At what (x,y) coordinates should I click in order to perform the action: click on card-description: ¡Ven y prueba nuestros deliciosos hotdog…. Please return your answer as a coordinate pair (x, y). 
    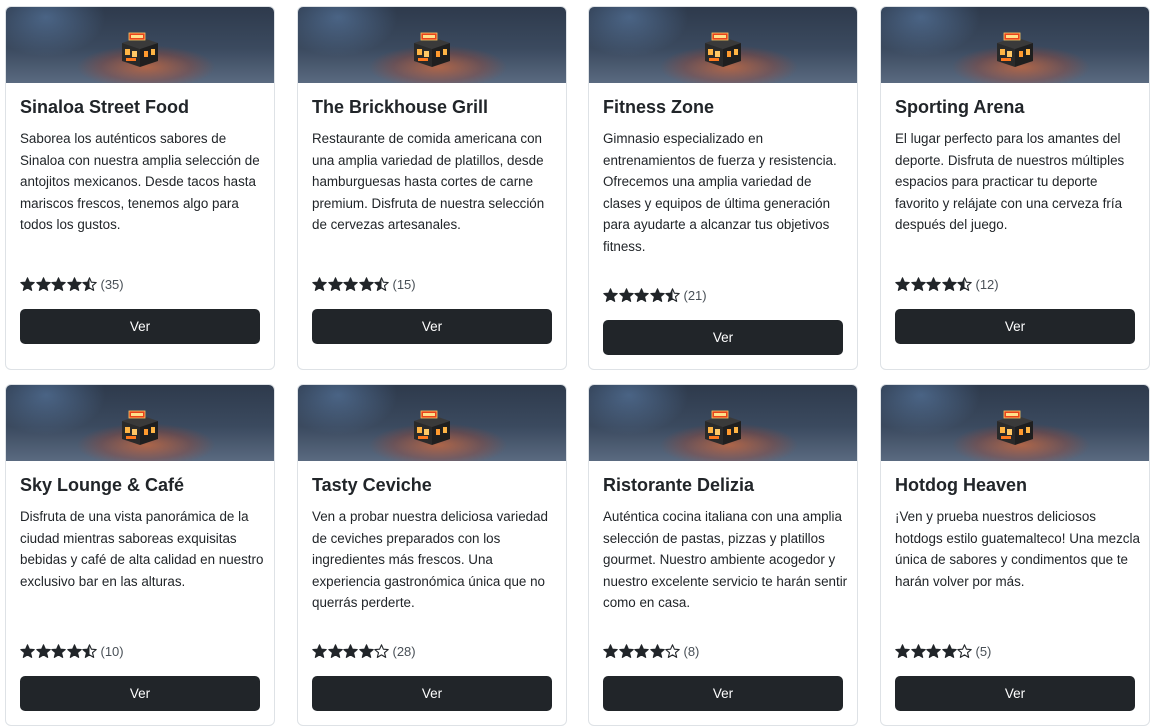
    Looking at the image, I should click on (1017, 549).